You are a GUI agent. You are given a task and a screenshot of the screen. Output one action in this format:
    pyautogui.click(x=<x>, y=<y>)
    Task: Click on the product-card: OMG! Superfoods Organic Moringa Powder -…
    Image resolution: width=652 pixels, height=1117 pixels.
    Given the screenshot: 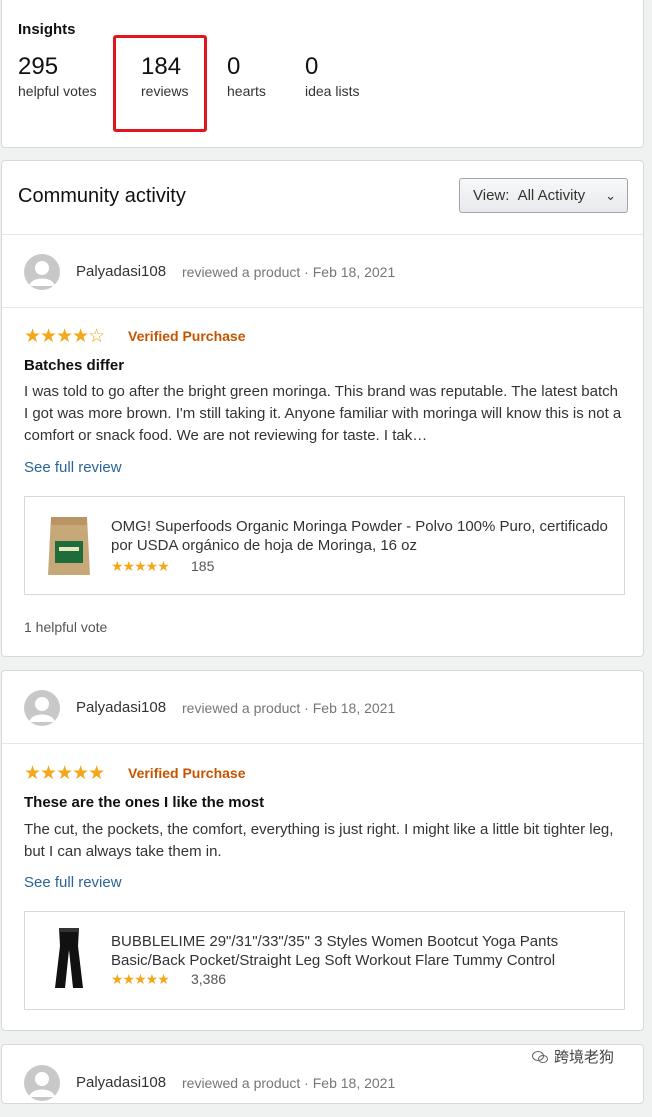 What is the action you would take?
    pyautogui.click(x=324, y=545)
    